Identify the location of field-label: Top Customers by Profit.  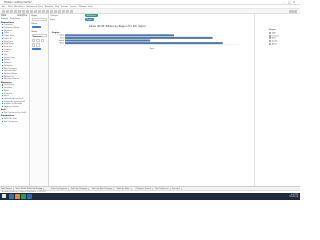
(15, 113).